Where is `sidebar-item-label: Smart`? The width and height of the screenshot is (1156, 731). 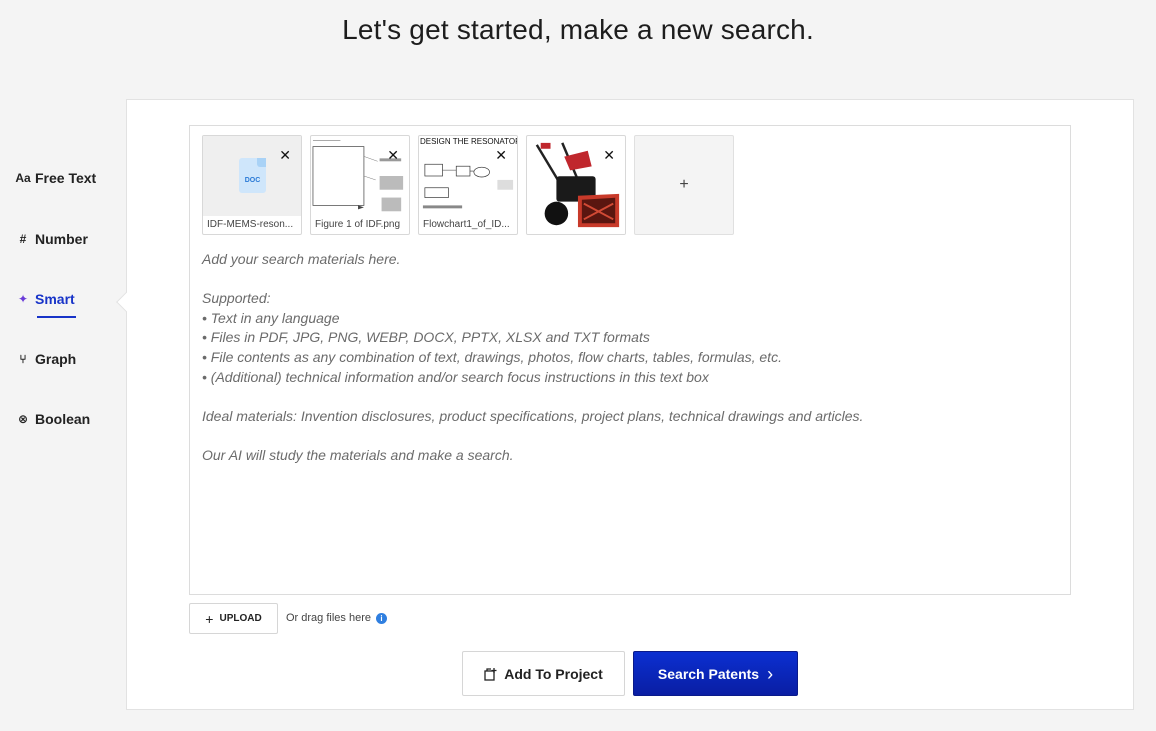 sidebar-item-label: Smart is located at coordinates (55, 299).